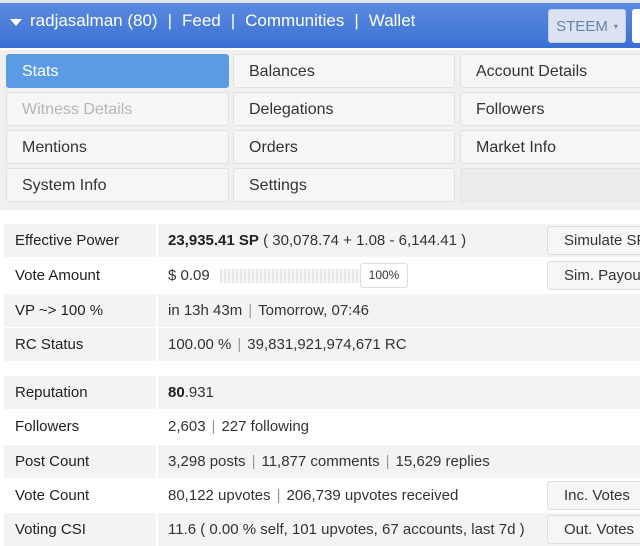 The width and height of the screenshot is (640, 546). I want to click on stat-label: Voting CSI, so click(50, 529).